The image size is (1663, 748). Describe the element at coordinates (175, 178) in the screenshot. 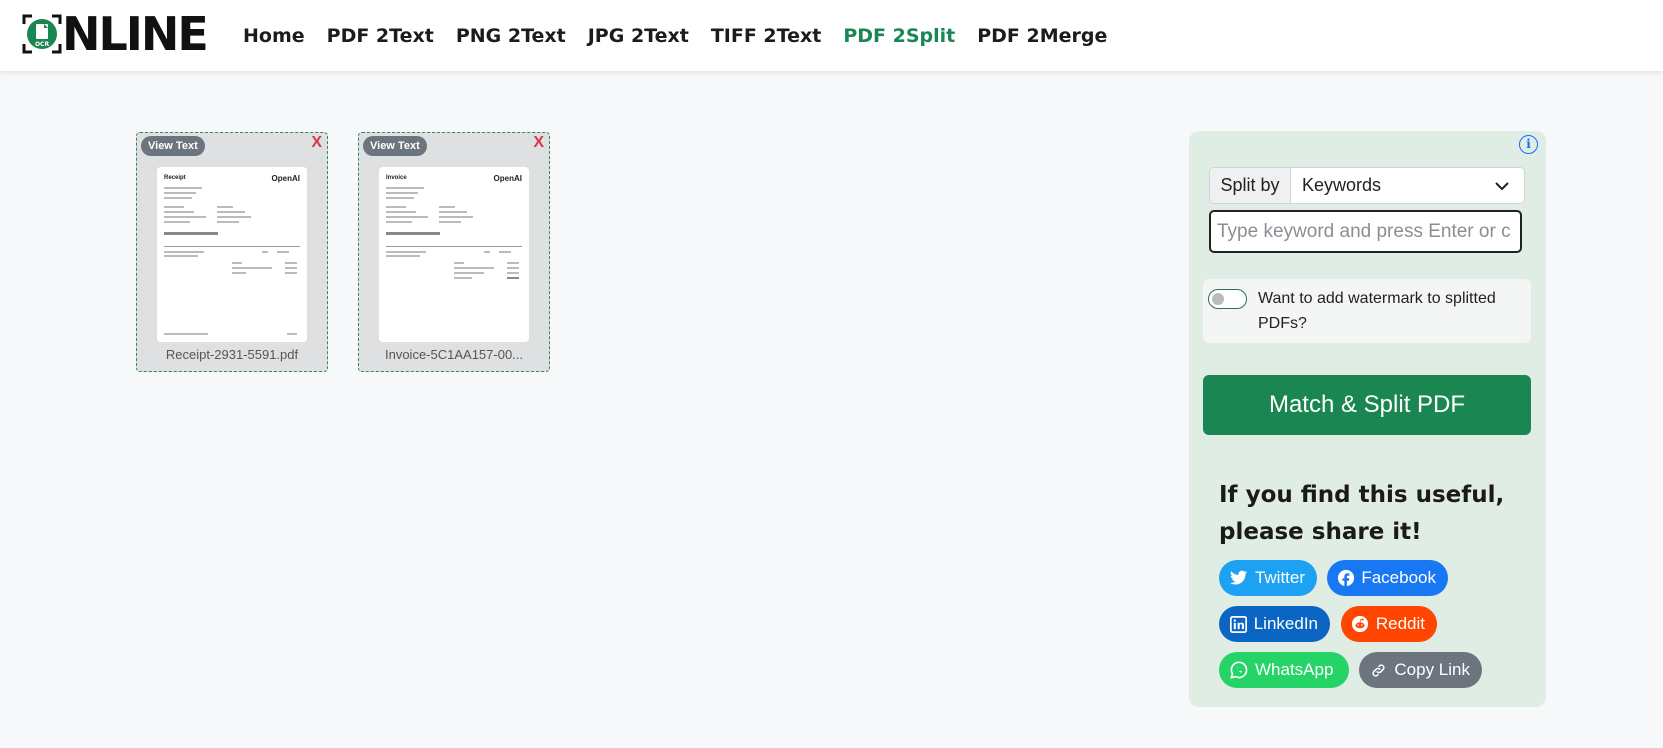

I see `thumbnail-doc-title: Receipt` at that location.